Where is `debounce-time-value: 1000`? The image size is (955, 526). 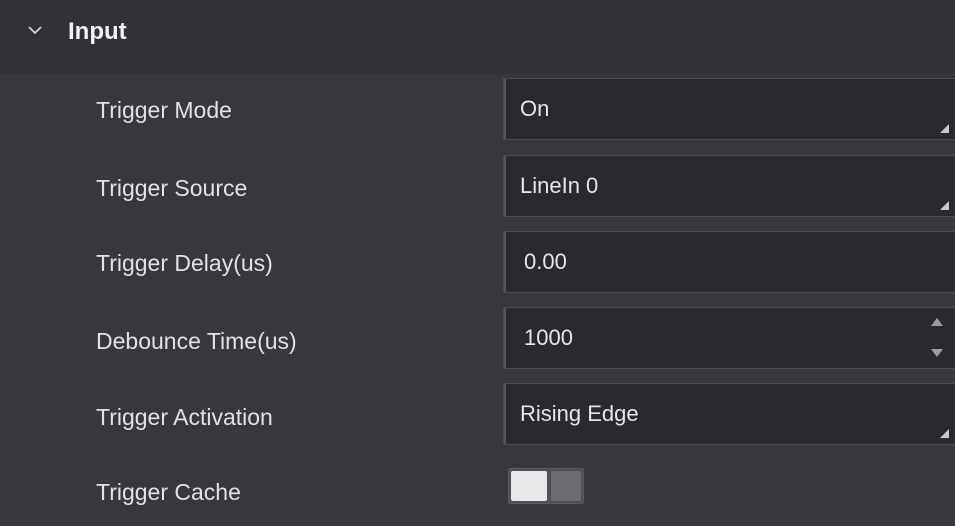
debounce-time-value: 1000 is located at coordinates (548, 337).